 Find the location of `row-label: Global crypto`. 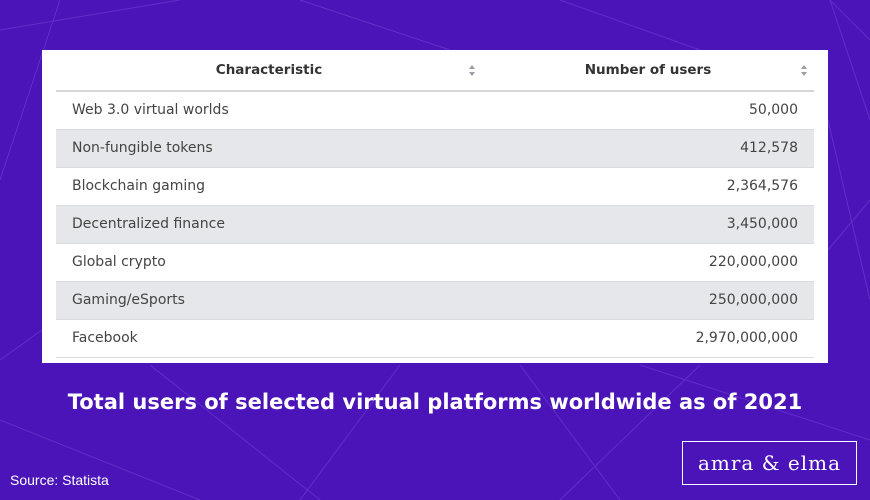

row-label: Global crypto is located at coordinates (269, 262).